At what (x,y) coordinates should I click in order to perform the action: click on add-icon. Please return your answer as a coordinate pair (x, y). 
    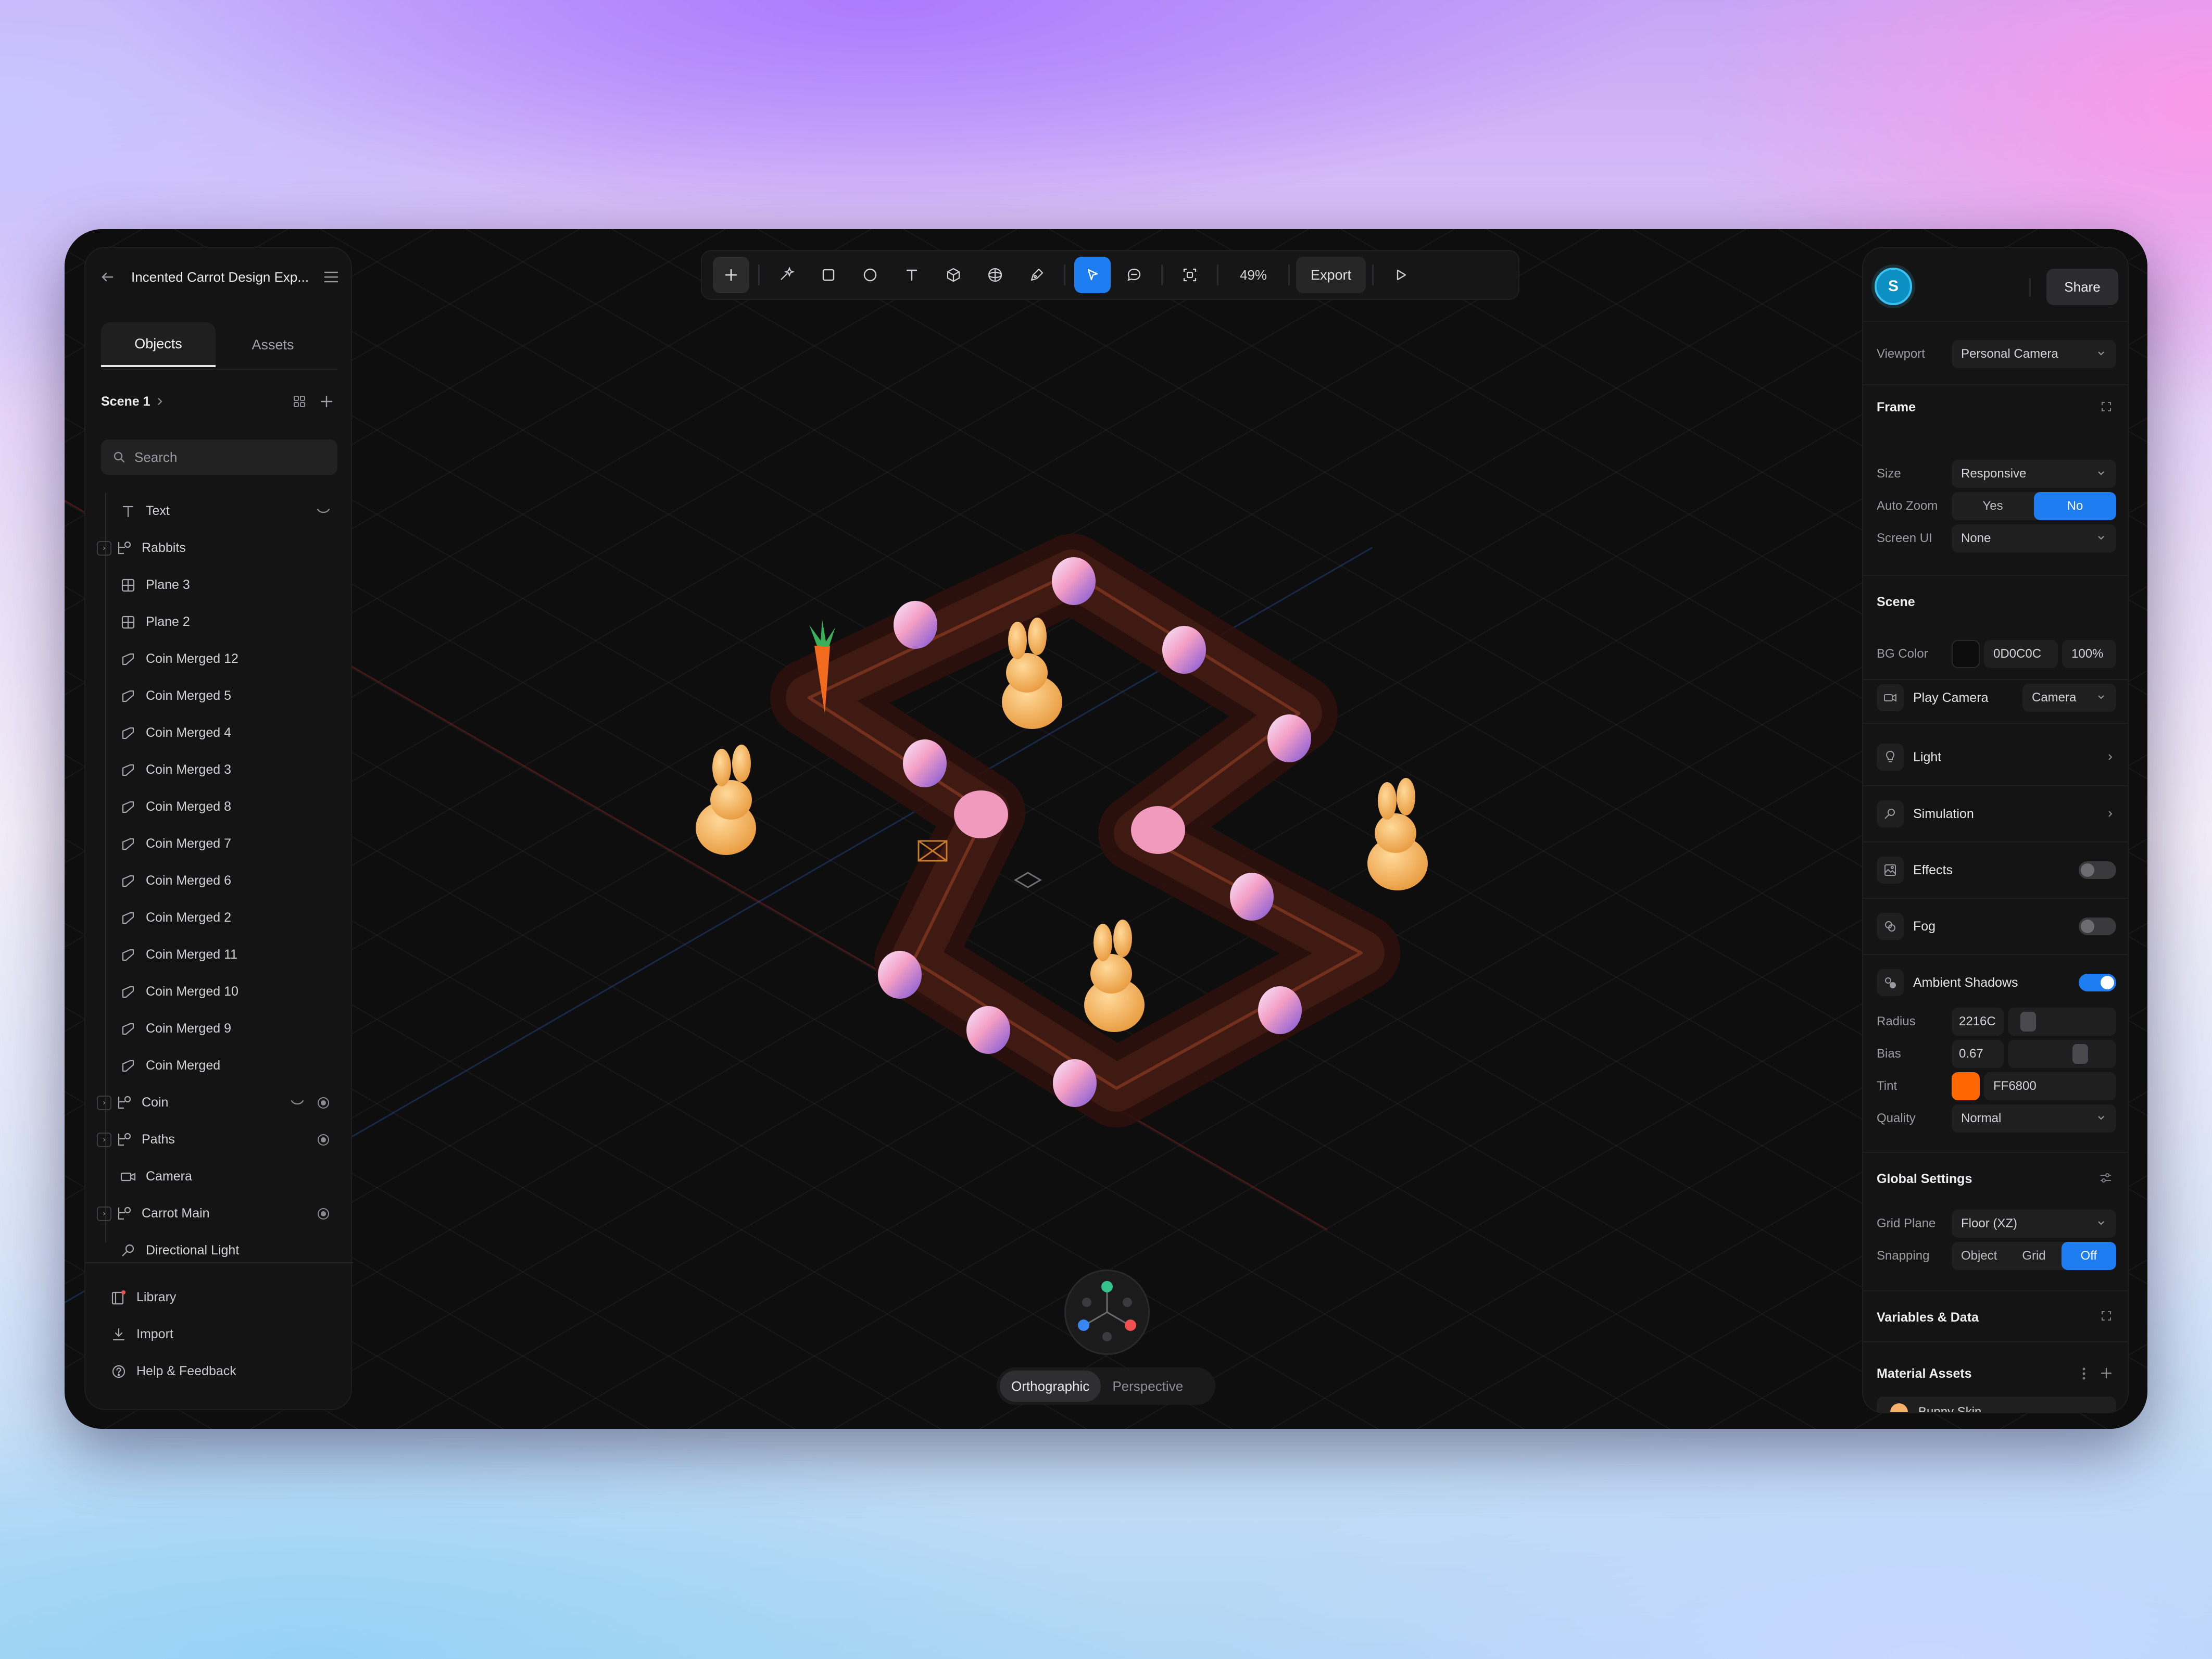
    Looking at the image, I should click on (731, 275).